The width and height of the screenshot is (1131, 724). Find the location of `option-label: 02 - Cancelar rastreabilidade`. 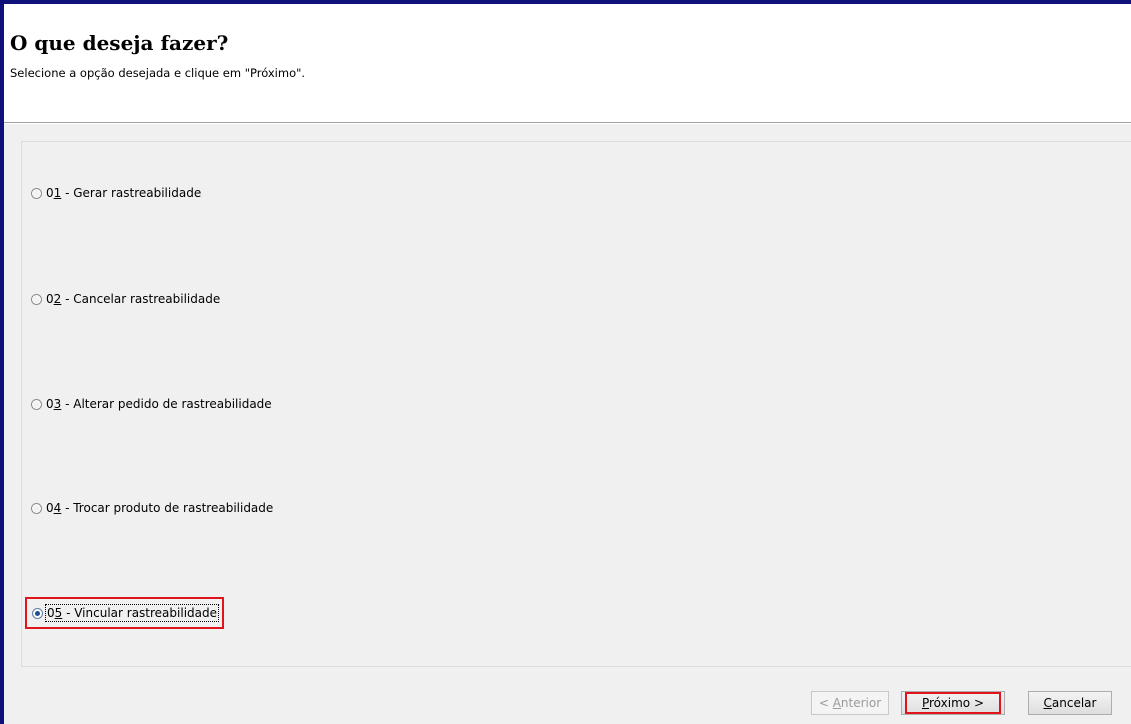

option-label: 02 - Cancelar rastreabilidade is located at coordinates (133, 299).